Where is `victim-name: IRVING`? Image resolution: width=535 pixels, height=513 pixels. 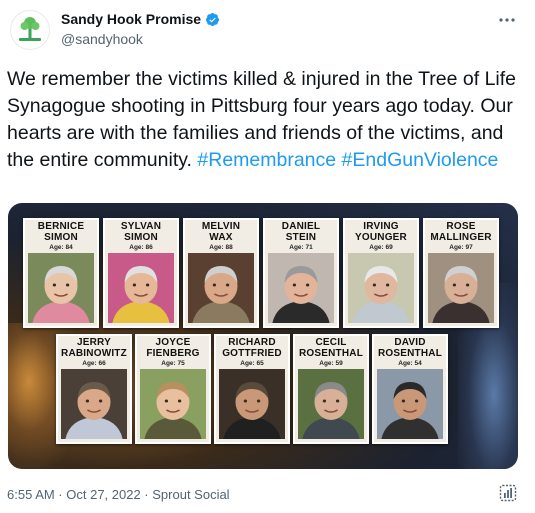 victim-name: IRVING is located at coordinates (381, 226).